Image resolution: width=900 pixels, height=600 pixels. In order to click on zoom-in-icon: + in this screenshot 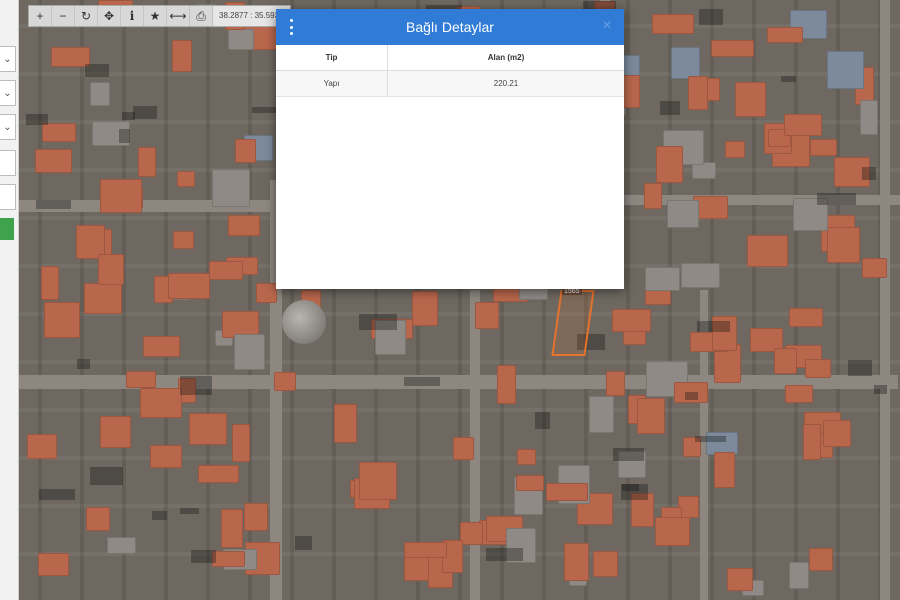, I will do `click(40, 16)`.